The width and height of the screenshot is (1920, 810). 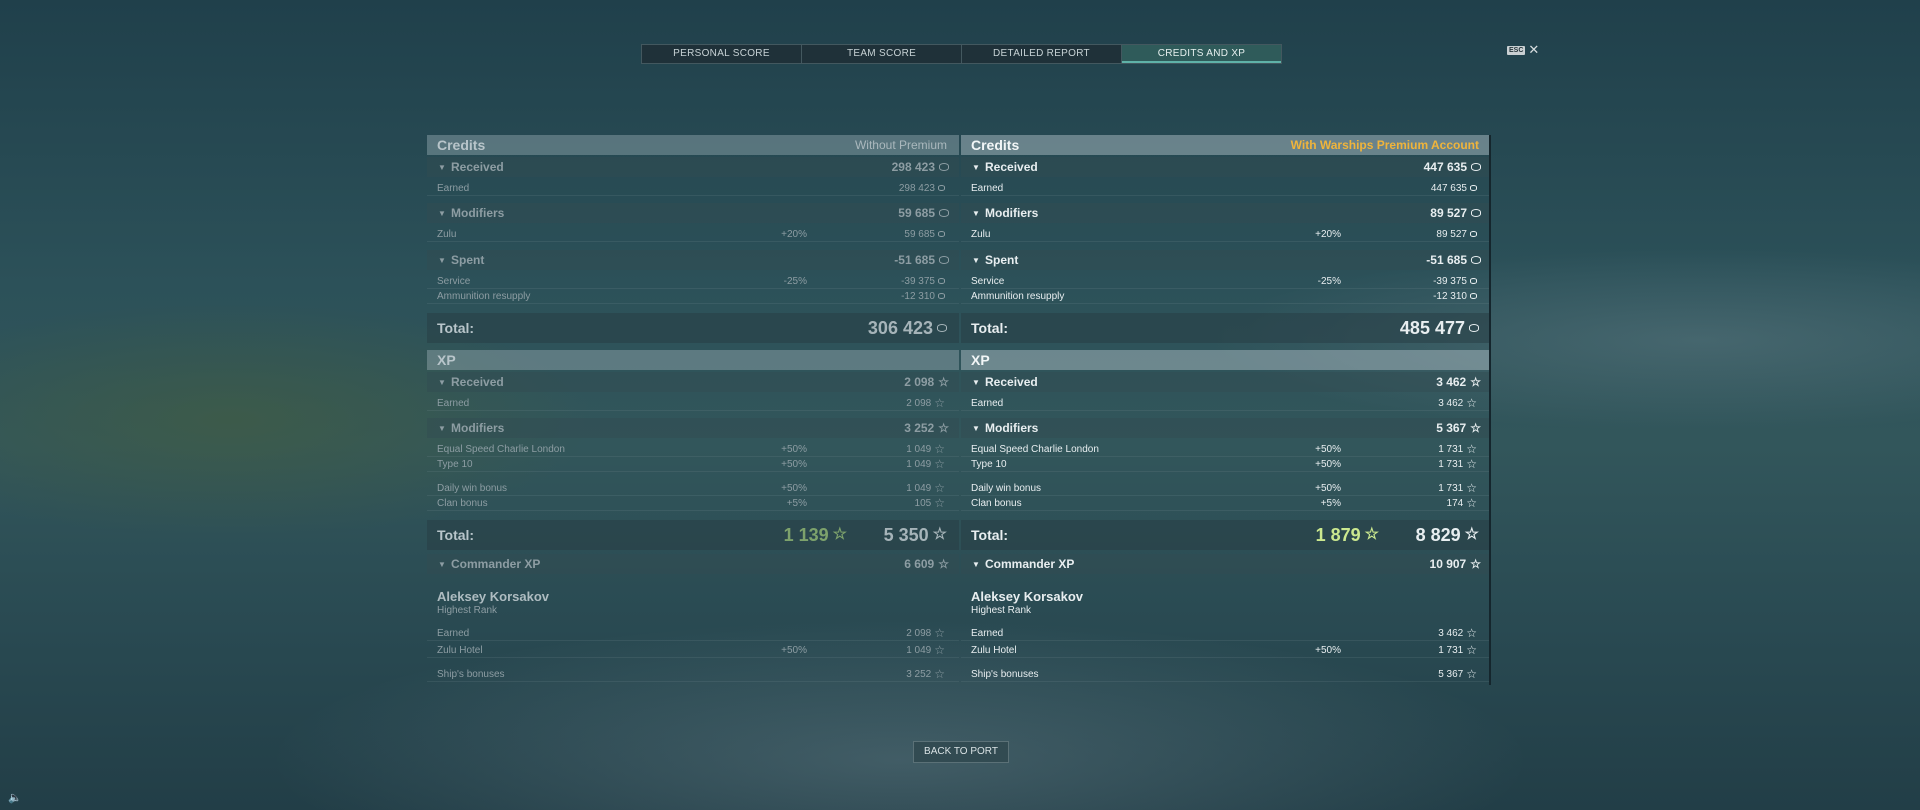 I want to click on credits-total-label: Total:, so click(x=456, y=328).